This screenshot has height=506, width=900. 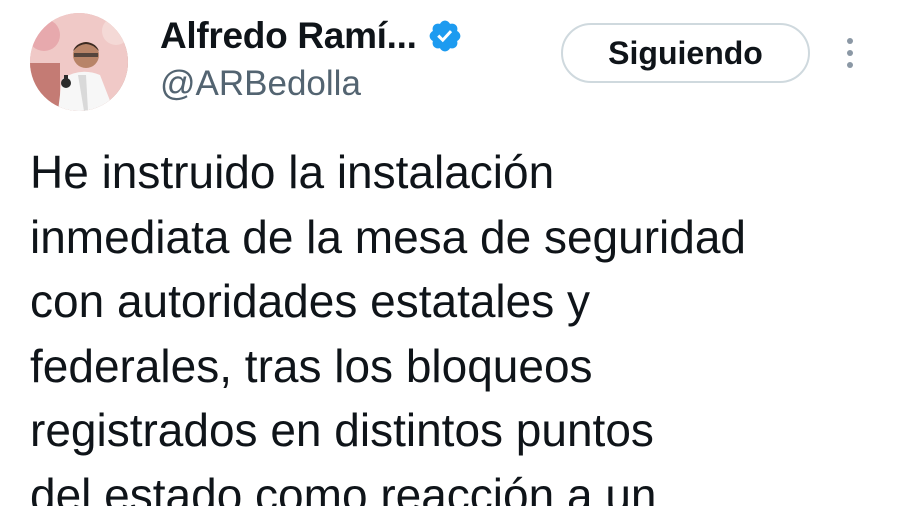 I want to click on tweet-text-line: con autoridades estatales y, so click(x=310, y=301).